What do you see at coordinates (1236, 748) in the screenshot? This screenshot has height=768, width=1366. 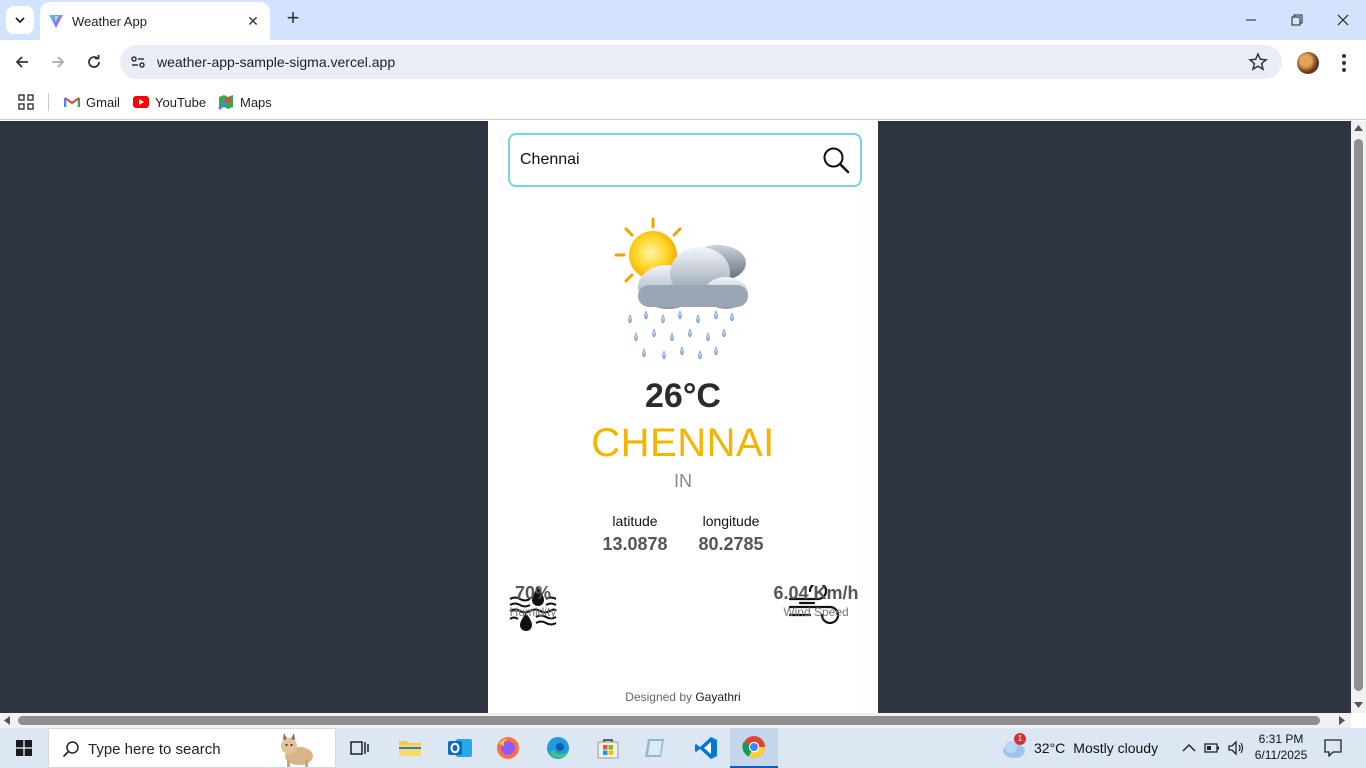 I see `volume-icon` at bounding box center [1236, 748].